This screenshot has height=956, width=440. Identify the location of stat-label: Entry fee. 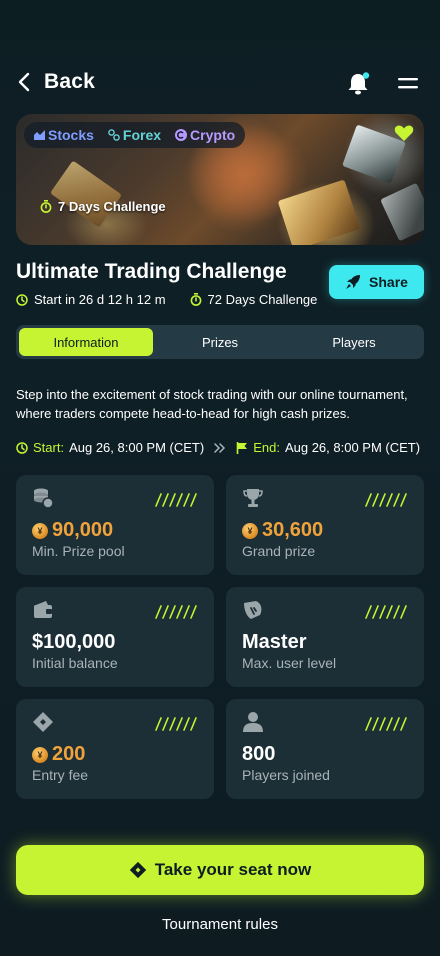
(60, 775).